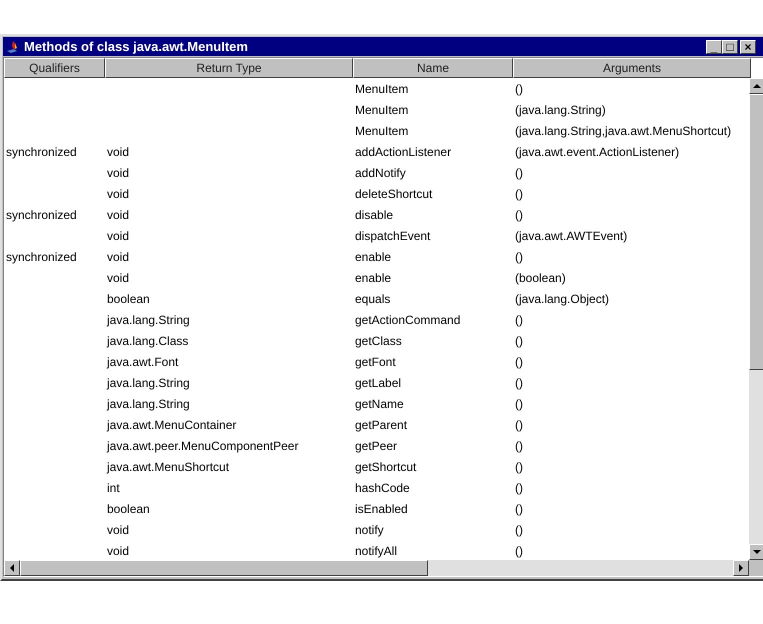  I want to click on table-cell: java.awt.MenuShortcut, so click(168, 467).